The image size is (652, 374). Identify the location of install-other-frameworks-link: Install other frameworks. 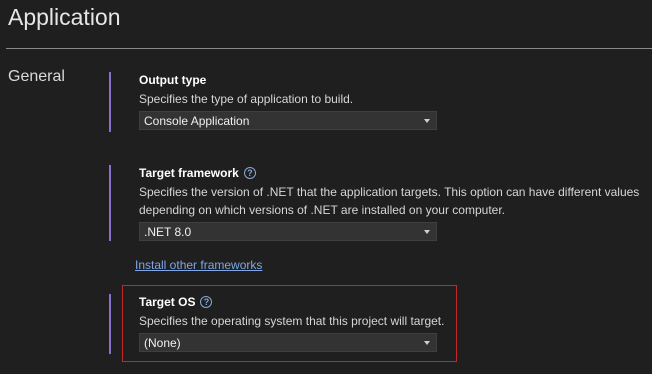
(198, 265).